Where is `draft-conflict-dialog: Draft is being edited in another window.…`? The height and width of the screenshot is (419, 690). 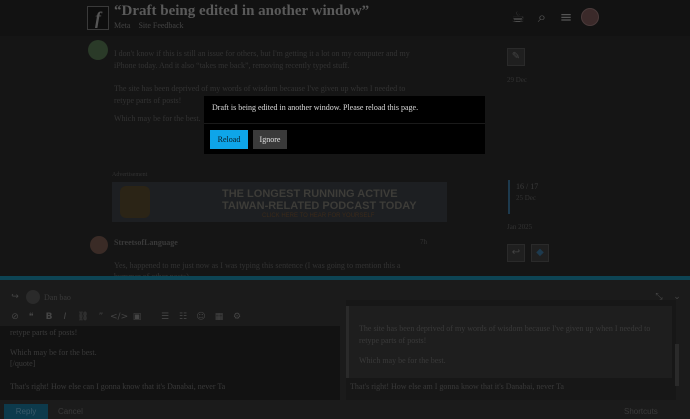 draft-conflict-dialog: Draft is being edited in another window.… is located at coordinates (344, 125).